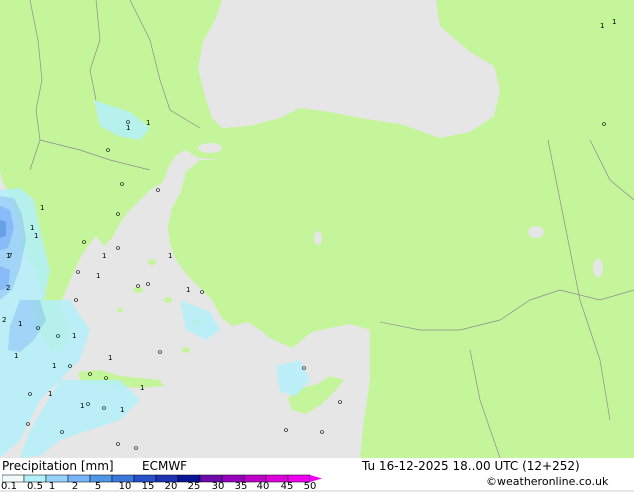 The width and height of the screenshot is (634, 492). Describe the element at coordinates (148, 486) in the screenshot. I see `scale-label: 15` at that location.